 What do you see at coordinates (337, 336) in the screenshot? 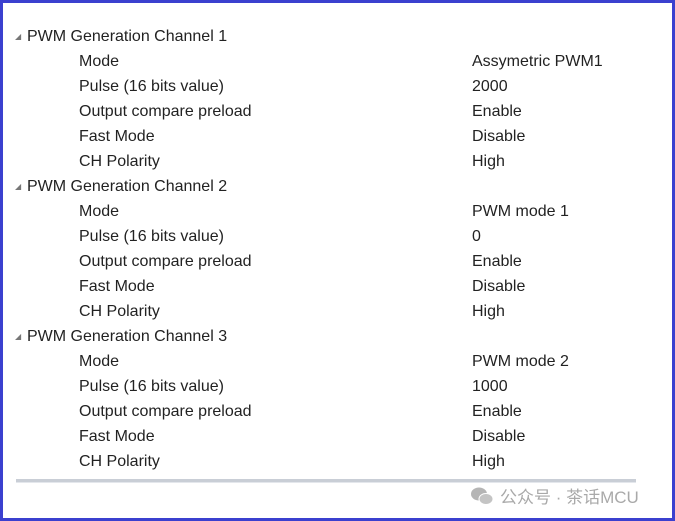
I see `group-header: ◢ PWM Generation Channel 3` at bounding box center [337, 336].